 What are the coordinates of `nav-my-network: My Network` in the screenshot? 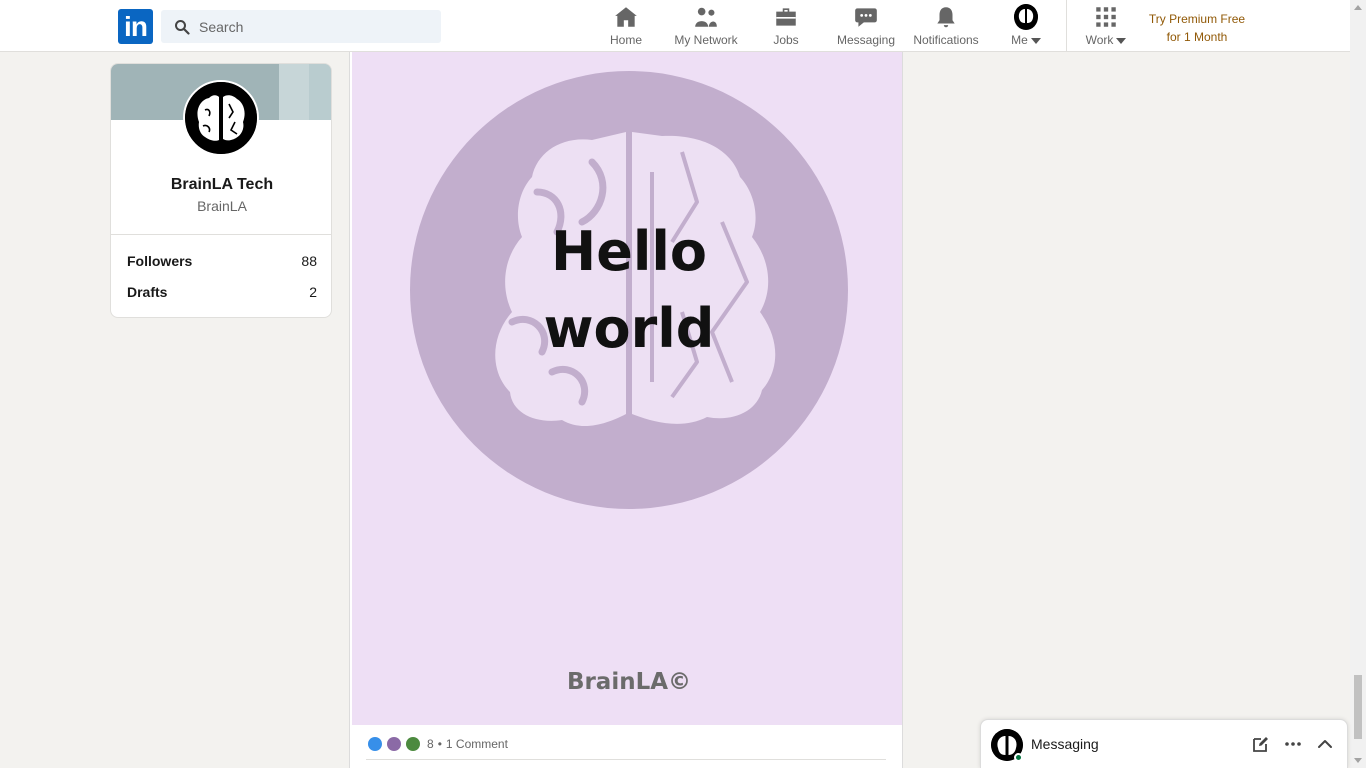 It's located at (706, 26).